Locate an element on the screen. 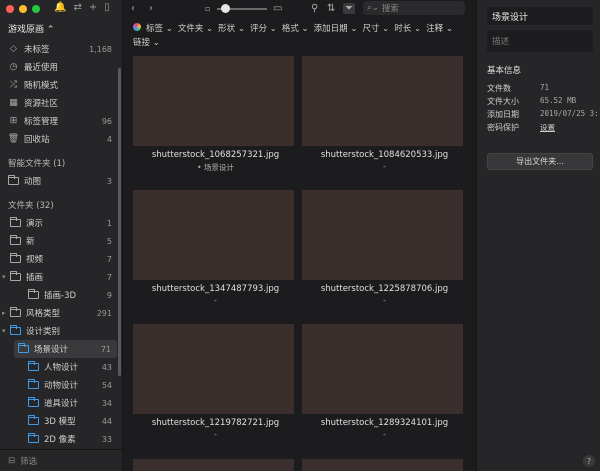 This screenshot has width=600, height=471. folder-item: ▾ 插画 7 is located at coordinates (59, 277).